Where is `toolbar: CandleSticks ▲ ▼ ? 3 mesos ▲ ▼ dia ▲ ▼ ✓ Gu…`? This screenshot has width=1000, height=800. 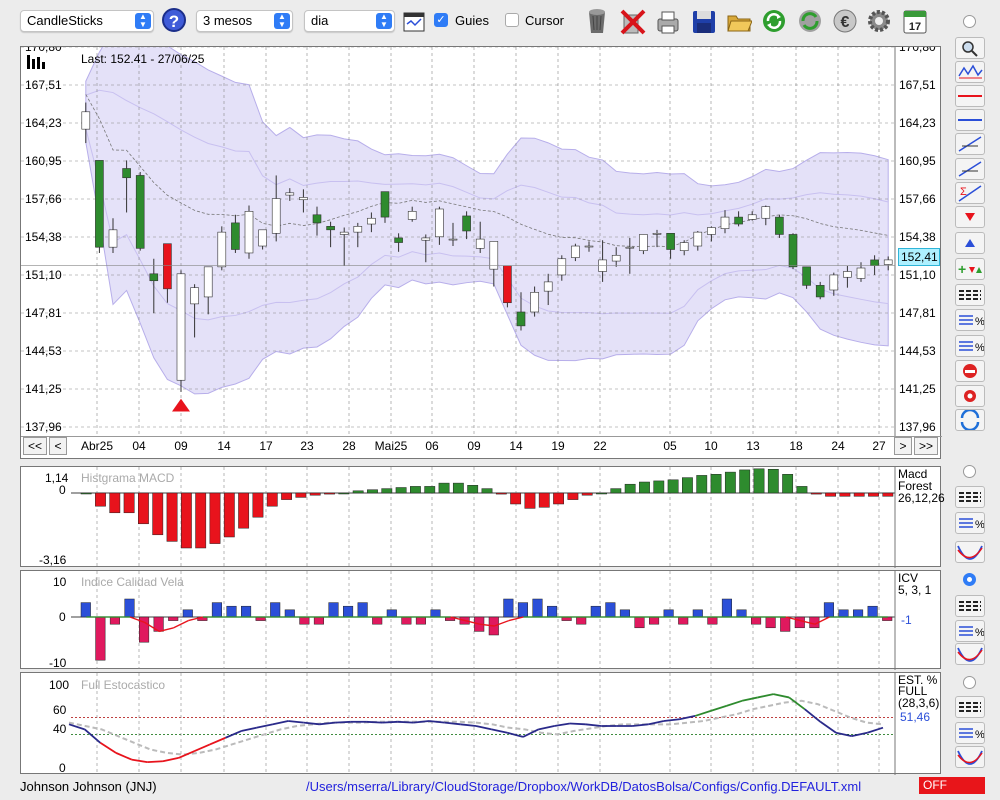
toolbar: CandleSticks ▲ ▼ ? 3 mesos ▲ ▼ dia ▲ ▼ ✓ Gu… is located at coordinates (500, 21).